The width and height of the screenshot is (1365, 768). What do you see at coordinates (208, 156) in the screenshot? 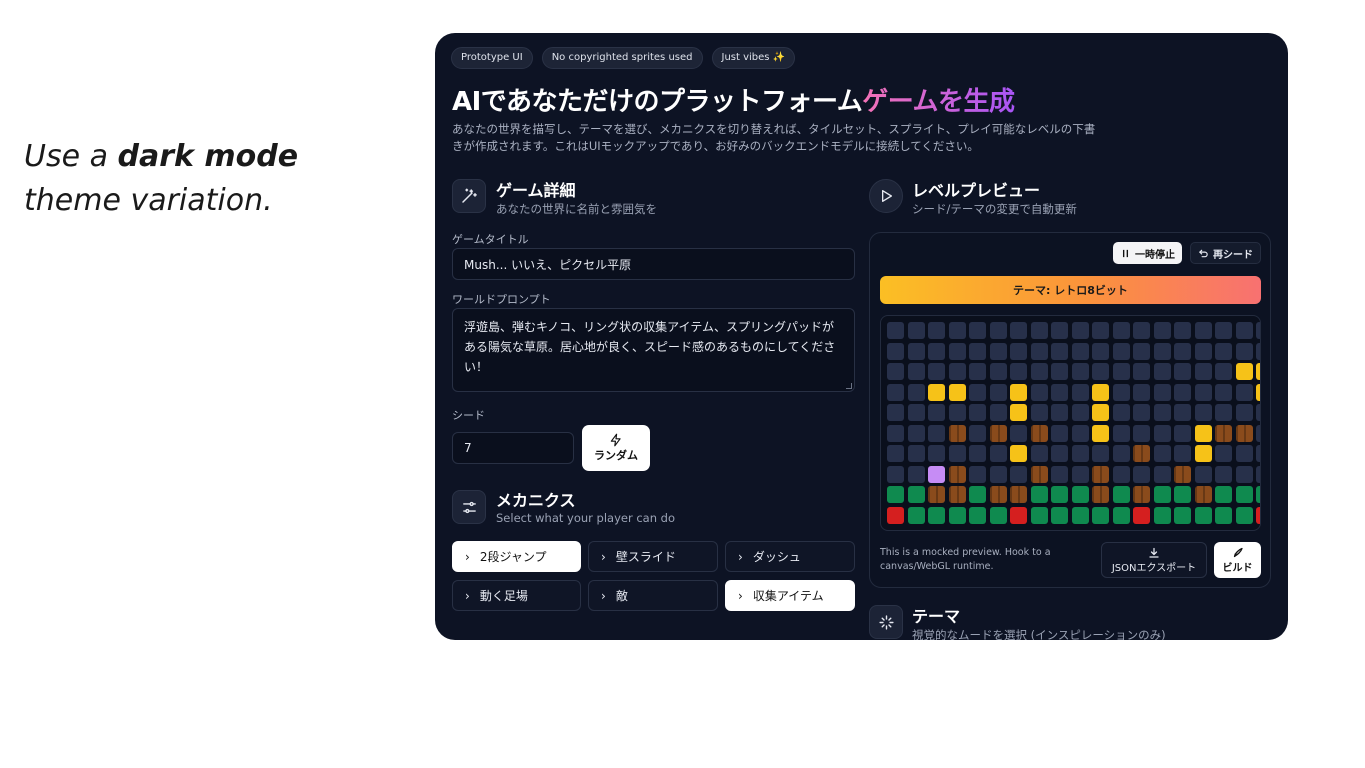
I see `caption-emphasis: dark mode` at bounding box center [208, 156].